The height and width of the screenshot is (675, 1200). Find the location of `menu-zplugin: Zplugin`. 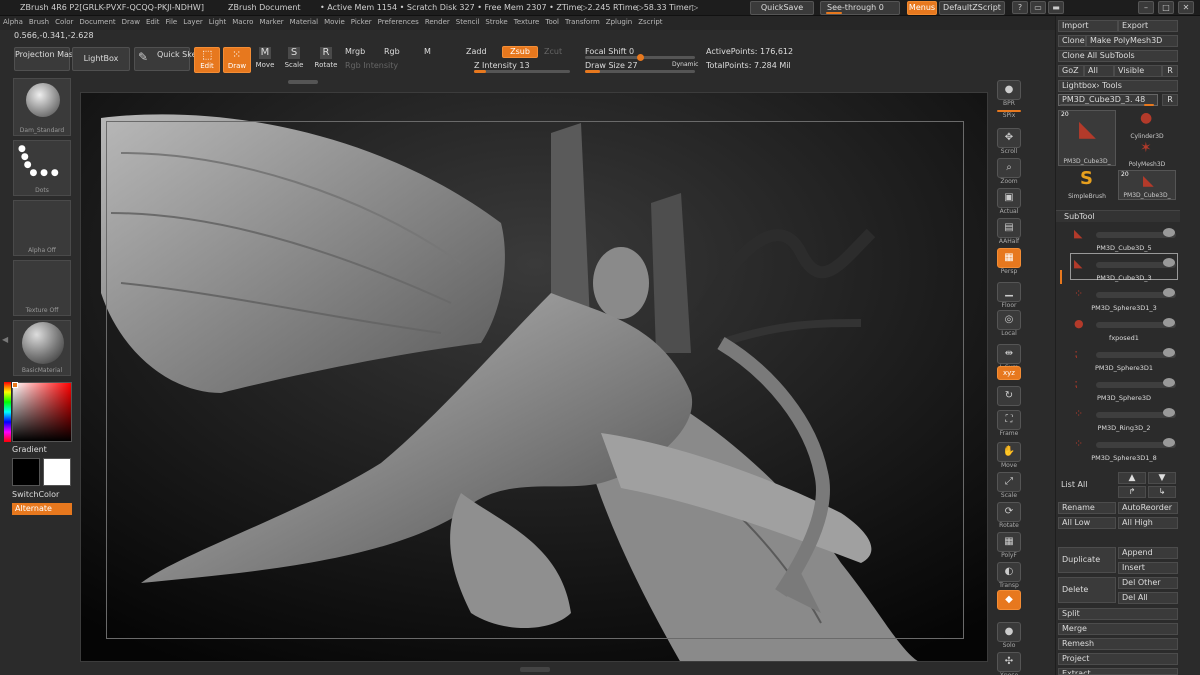

menu-zplugin: Zplugin is located at coordinates (619, 21).